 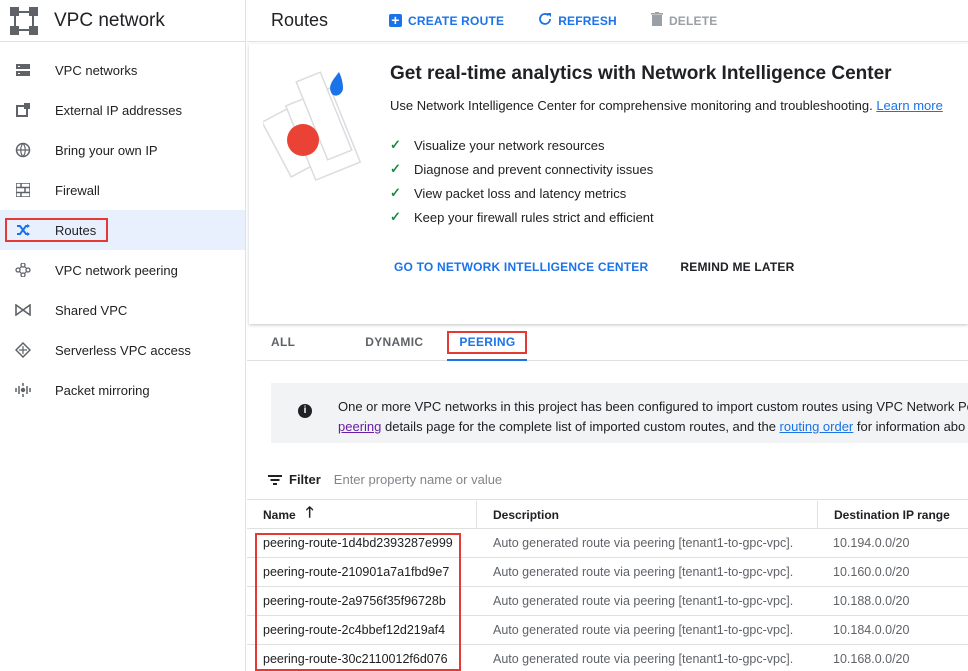 I want to click on sidebar-item-label: VPC networks, so click(x=96, y=70).